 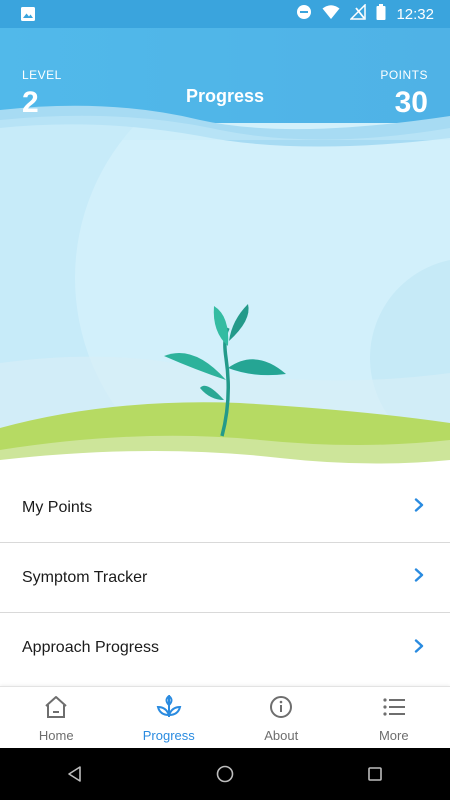 What do you see at coordinates (281, 735) in the screenshot?
I see `nav-about-label: About` at bounding box center [281, 735].